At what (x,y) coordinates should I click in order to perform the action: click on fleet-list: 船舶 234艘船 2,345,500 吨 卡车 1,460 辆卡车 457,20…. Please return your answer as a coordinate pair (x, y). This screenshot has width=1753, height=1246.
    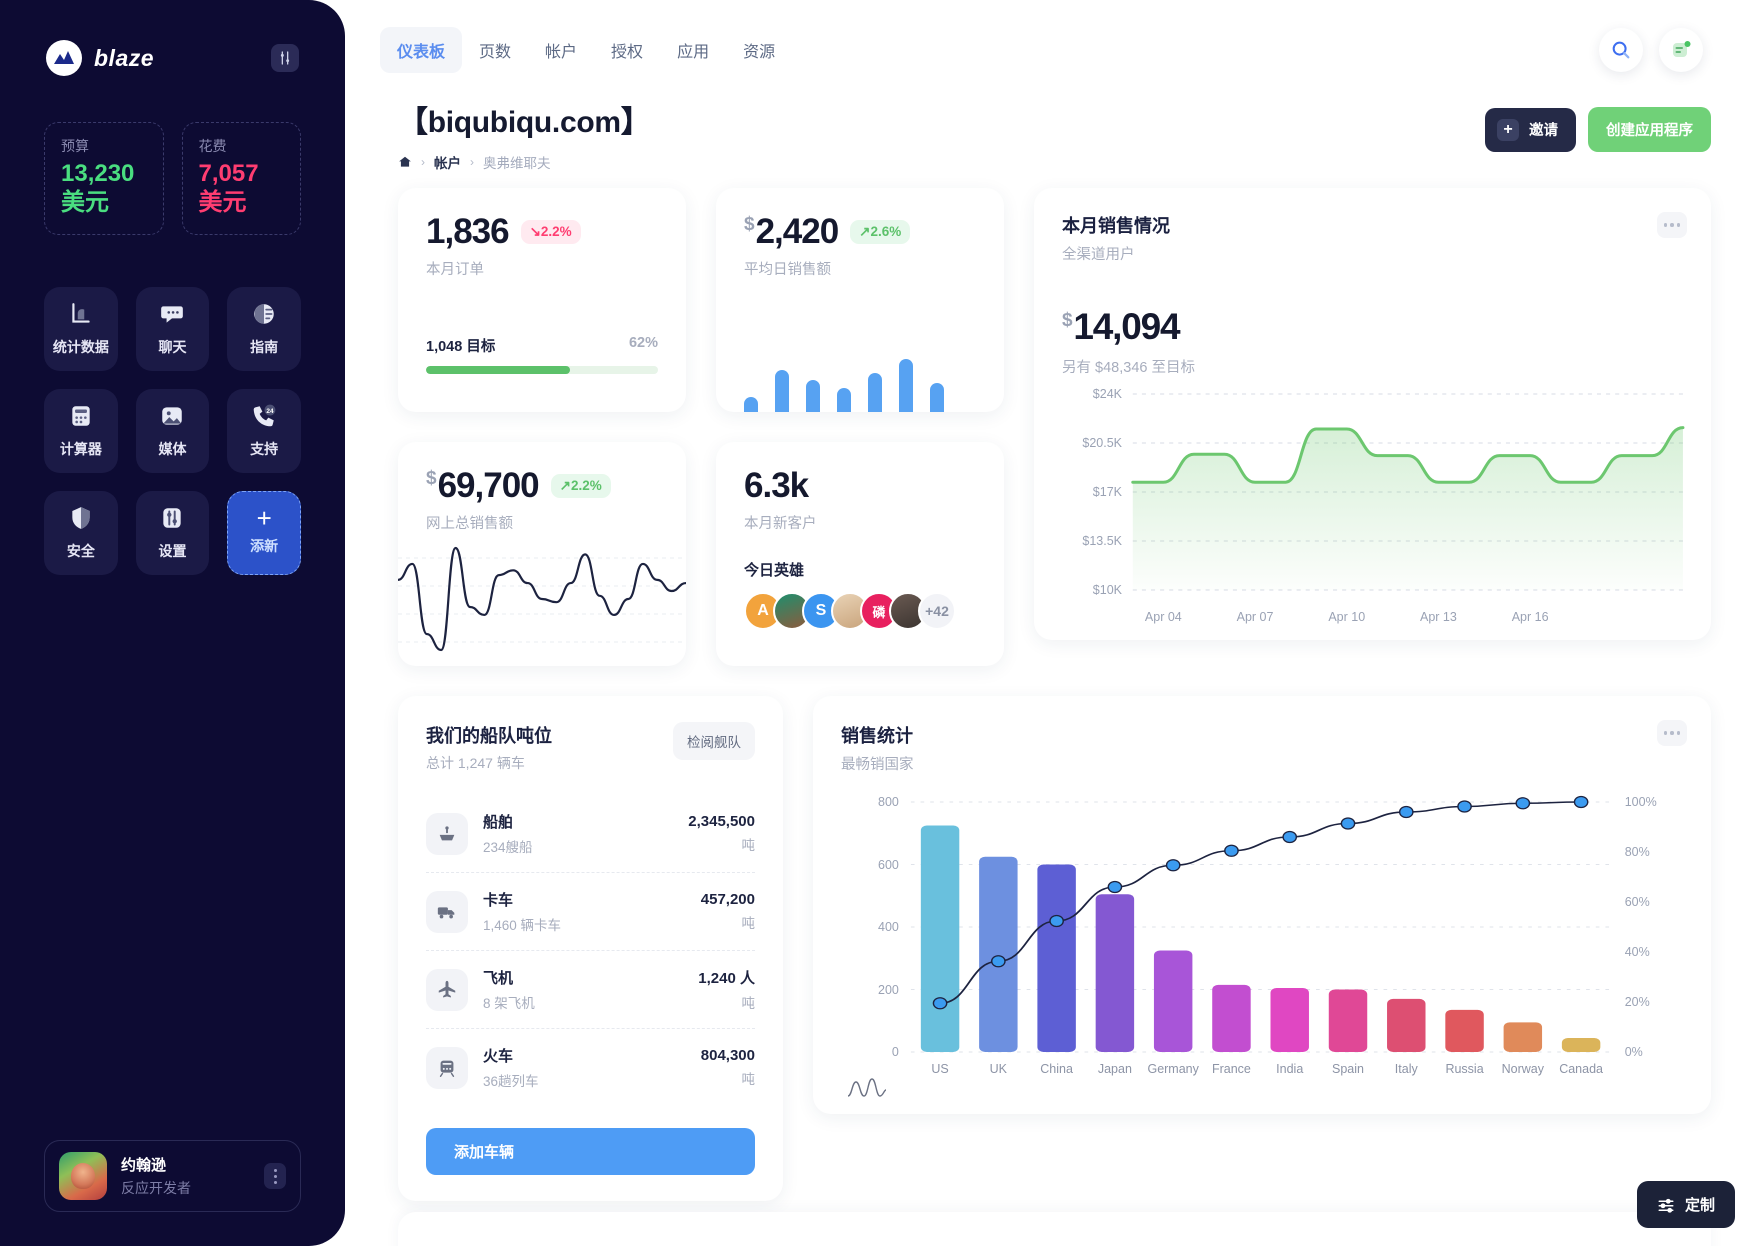
    Looking at the image, I should click on (590, 950).